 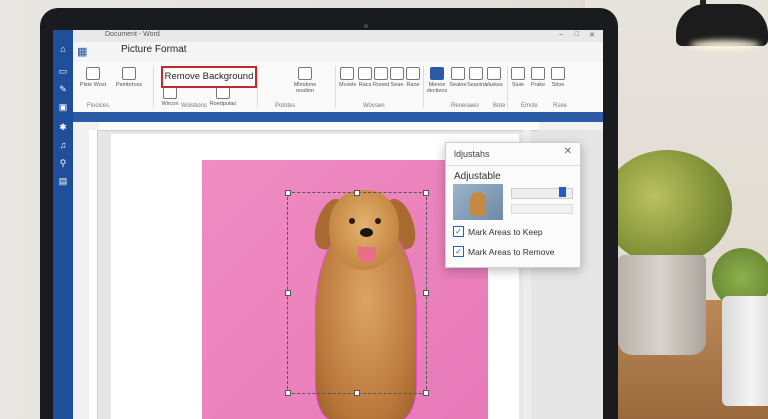 I want to click on star-icon: ✱, so click(x=63, y=127).